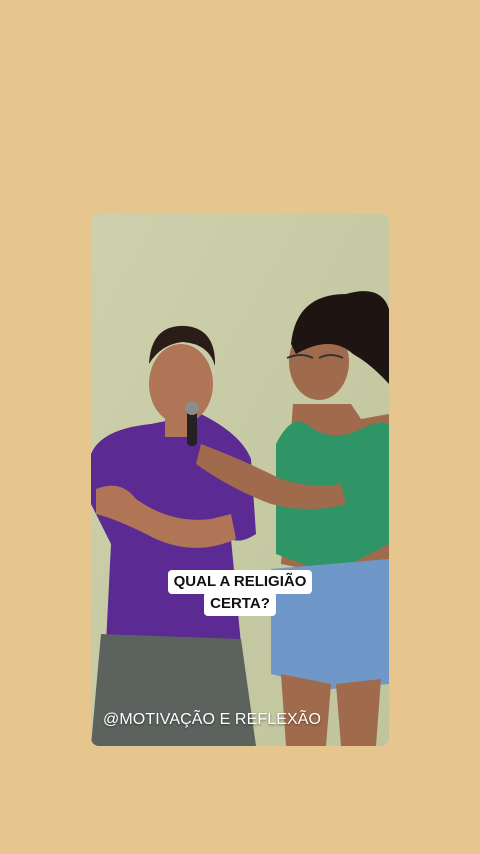 The width and height of the screenshot is (480, 854). Describe the element at coordinates (240, 604) in the screenshot. I see `caption-line-2: CERTA?` at that location.